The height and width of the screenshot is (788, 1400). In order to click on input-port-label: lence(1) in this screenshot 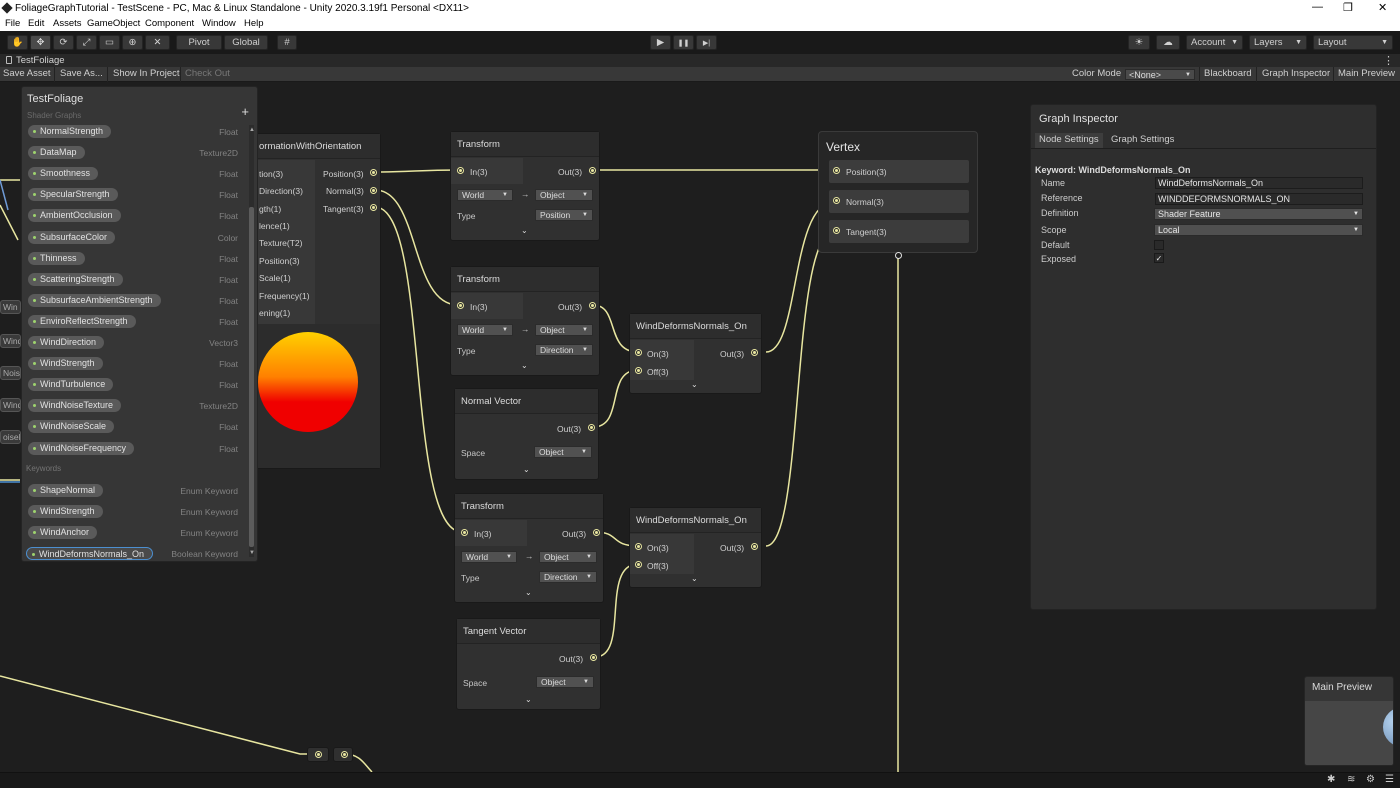, I will do `click(274, 226)`.